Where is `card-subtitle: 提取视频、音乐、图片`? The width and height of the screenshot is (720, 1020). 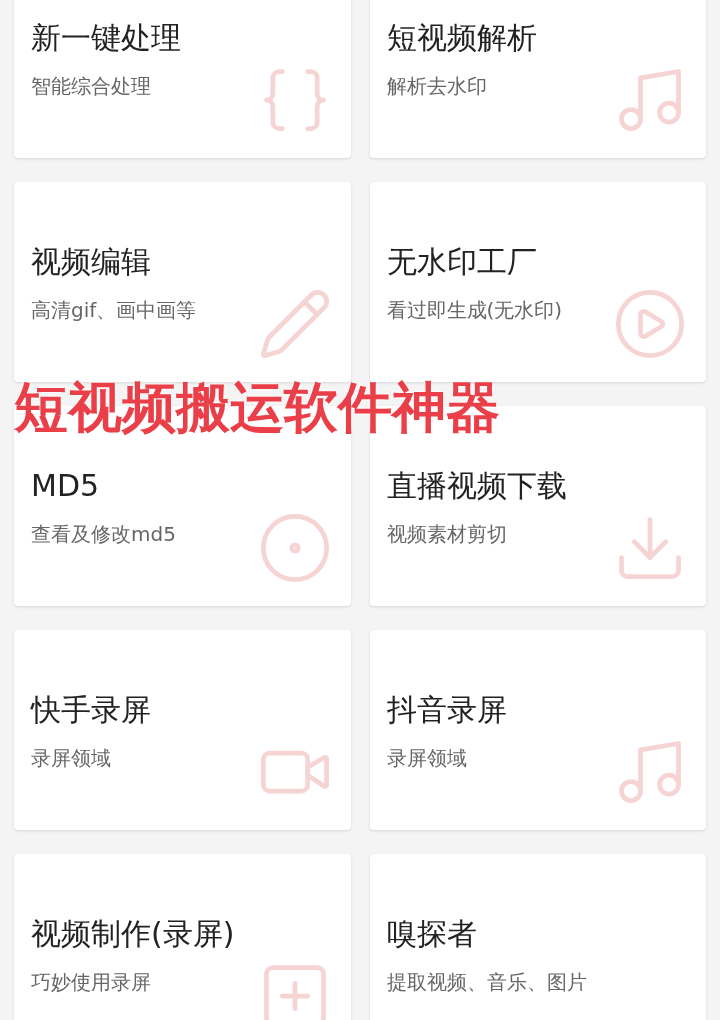 card-subtitle: 提取视频、音乐、图片 is located at coordinates (487, 982).